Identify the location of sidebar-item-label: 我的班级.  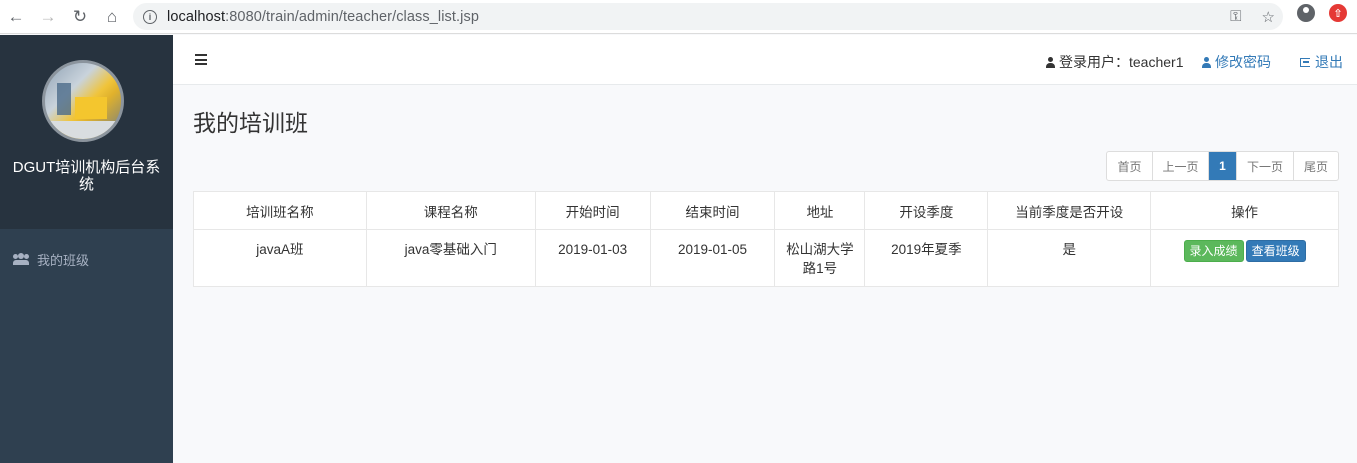
(63, 260).